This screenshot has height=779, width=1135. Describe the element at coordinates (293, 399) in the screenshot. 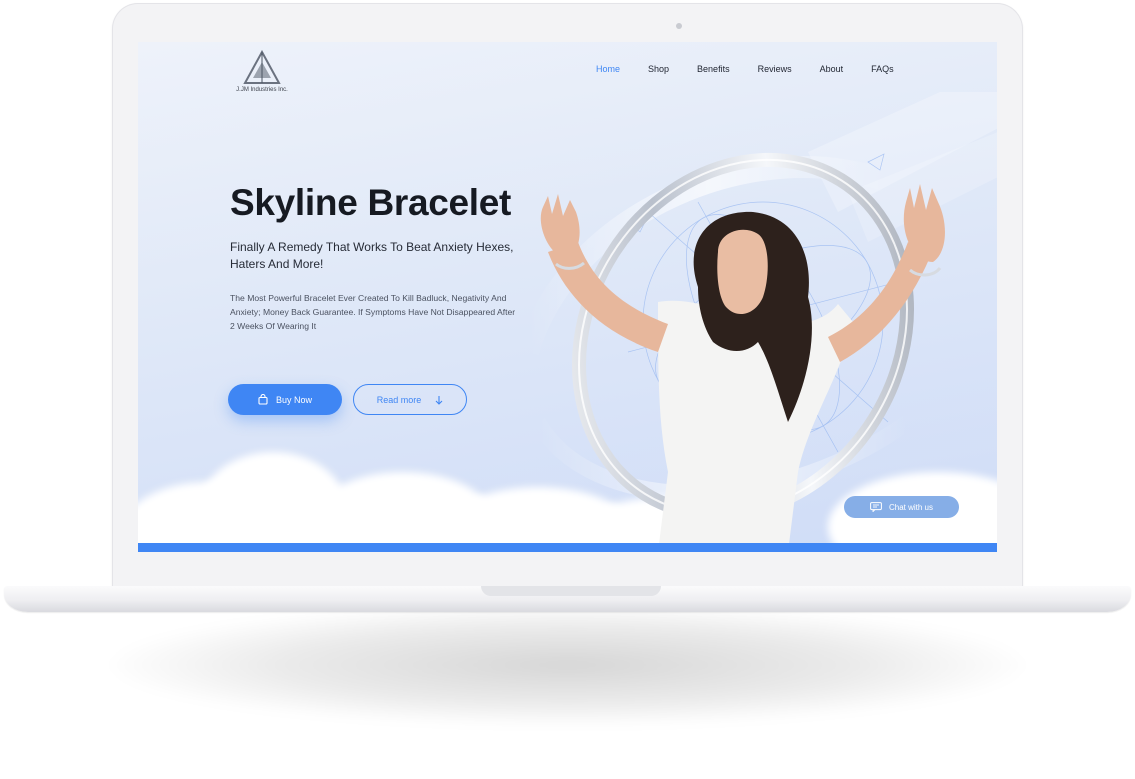

I see `buy-now-label: Buy Now` at that location.